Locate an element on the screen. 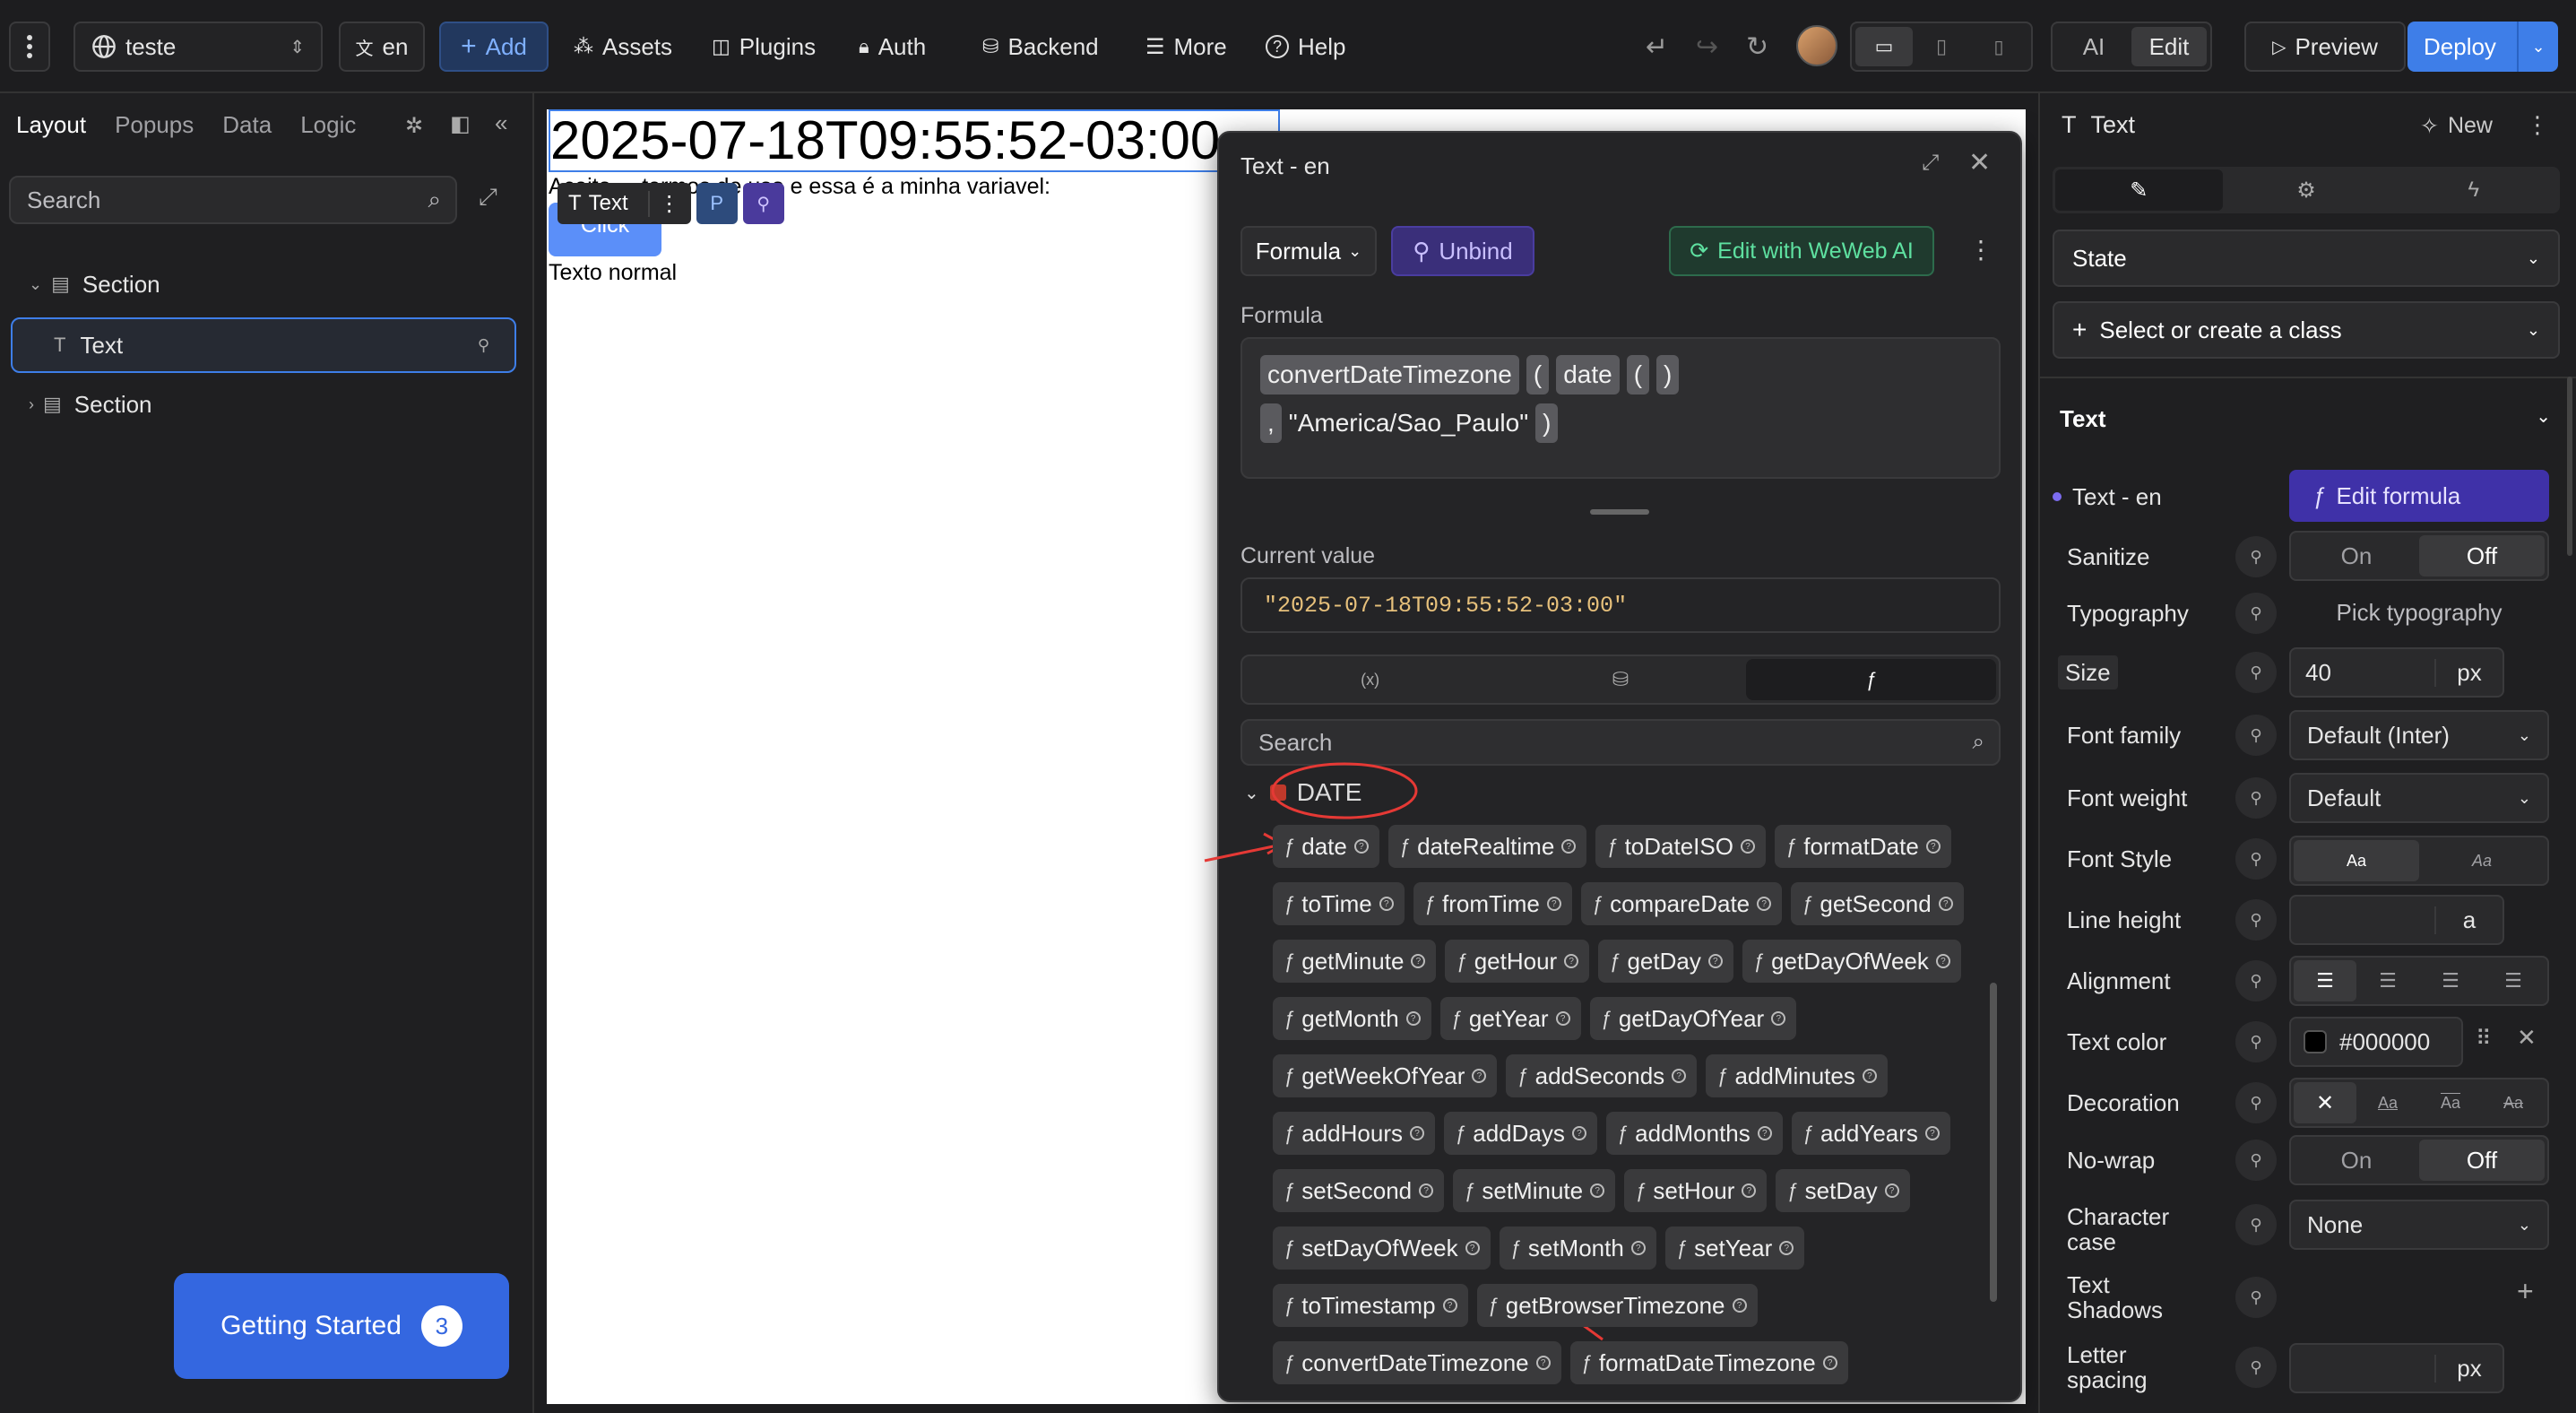  desktop-view-button: ▭ is located at coordinates (1884, 46).